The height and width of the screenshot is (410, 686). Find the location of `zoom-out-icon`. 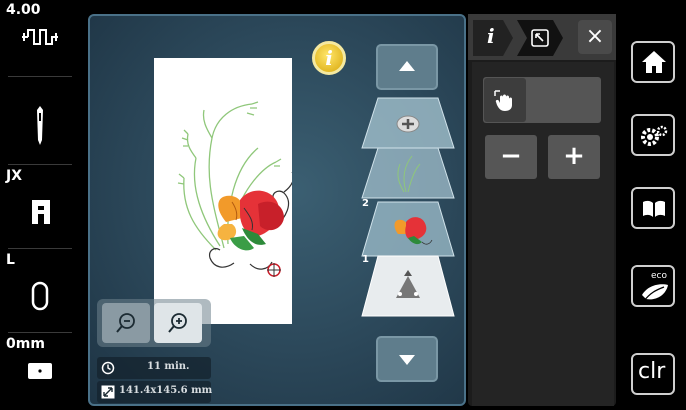

zoom-out-icon is located at coordinates (125, 323).